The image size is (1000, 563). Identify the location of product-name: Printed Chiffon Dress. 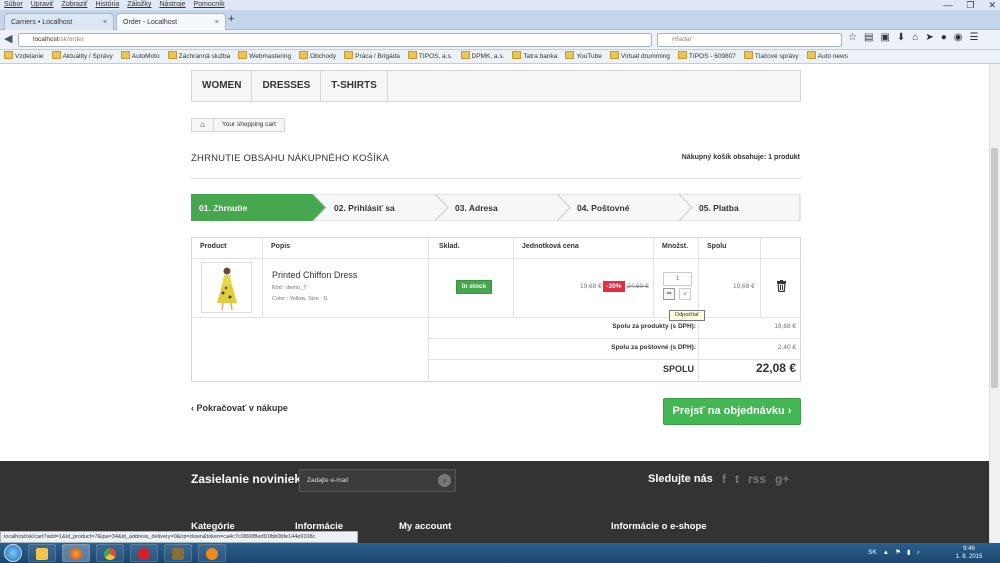
(314, 275).